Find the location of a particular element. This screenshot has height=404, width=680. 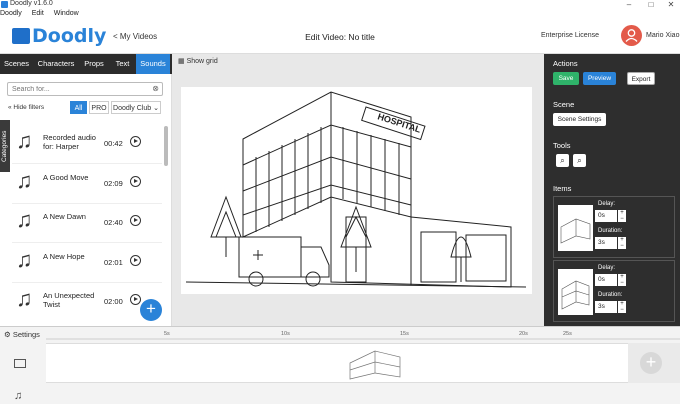

track-clip-thumbnail is located at coordinates (375, 364).